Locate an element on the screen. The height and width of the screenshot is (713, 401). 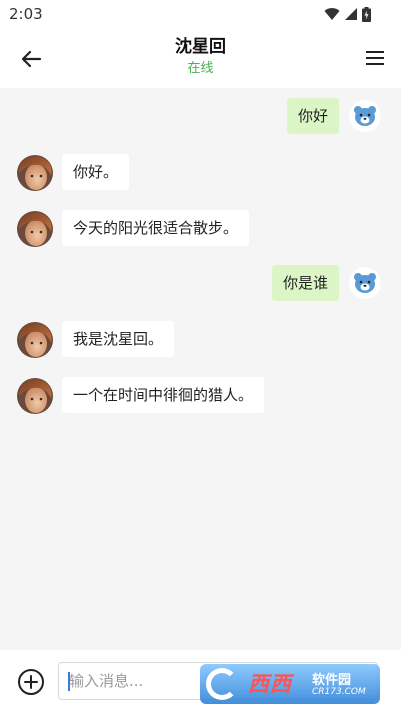
status-icons is located at coordinates (347, 14).